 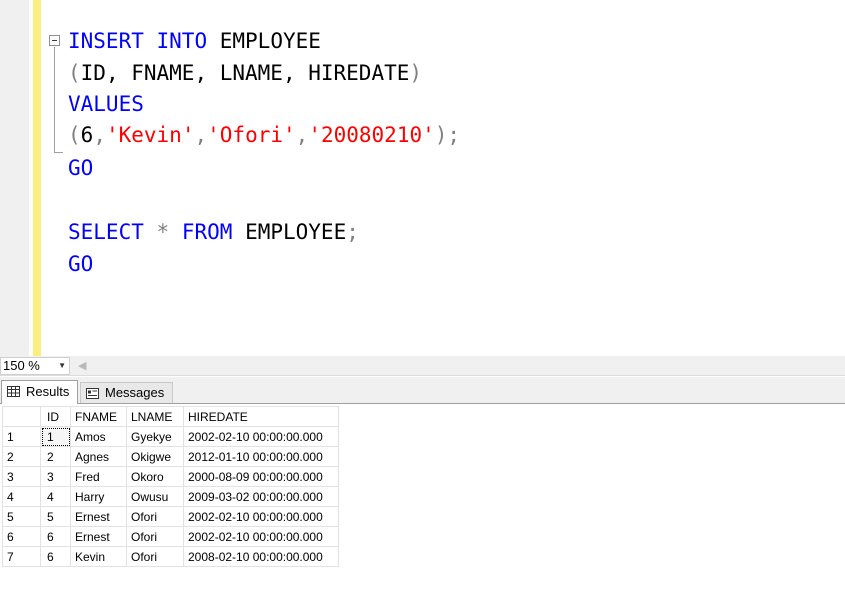 What do you see at coordinates (21, 416) in the screenshot?
I see `header-cell-rownum` at bounding box center [21, 416].